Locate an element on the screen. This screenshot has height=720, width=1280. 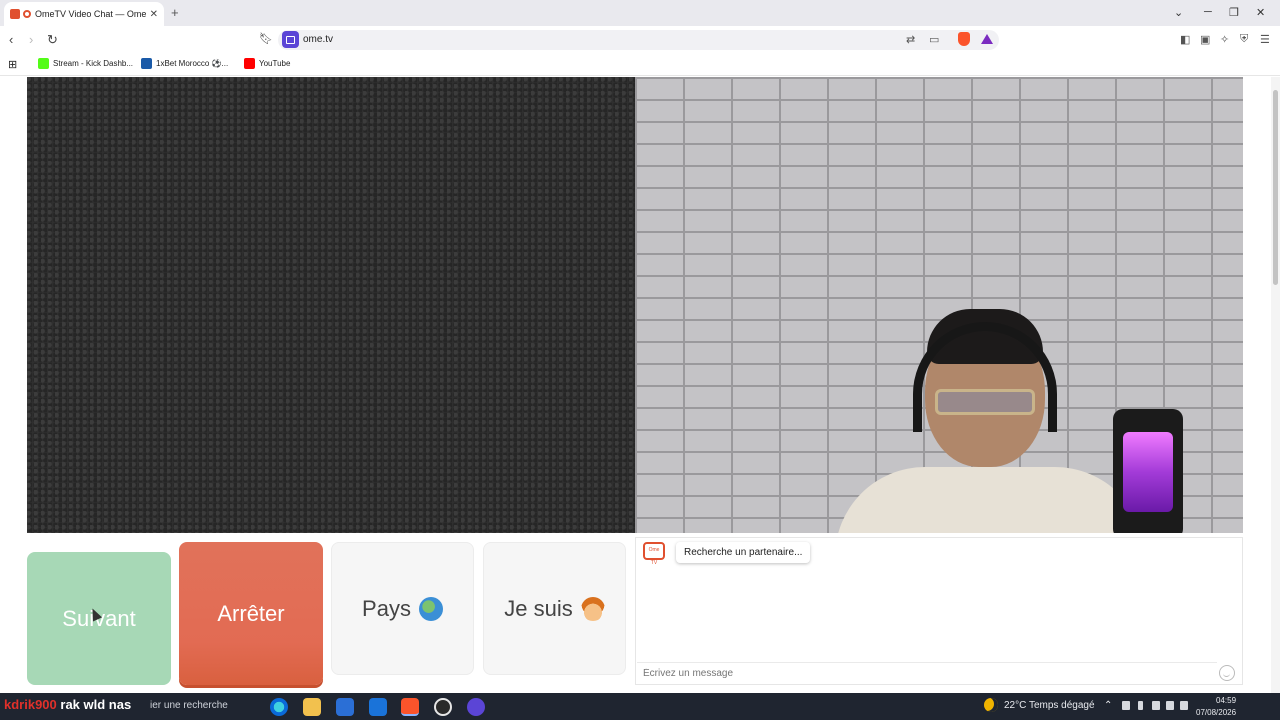
minimize-icon: ─ is located at coordinates (1208, 12).